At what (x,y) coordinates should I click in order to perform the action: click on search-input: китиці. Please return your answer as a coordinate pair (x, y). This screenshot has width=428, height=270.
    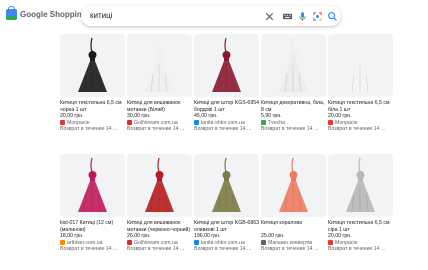
    Looking at the image, I should click on (101, 15).